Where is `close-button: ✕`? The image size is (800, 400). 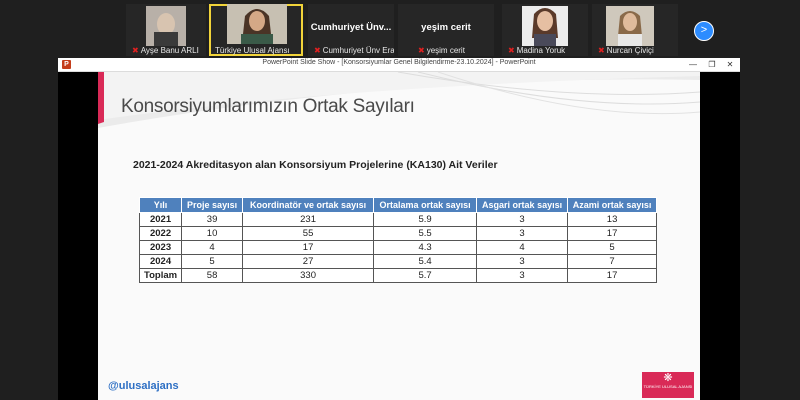 close-button: ✕ is located at coordinates (730, 64).